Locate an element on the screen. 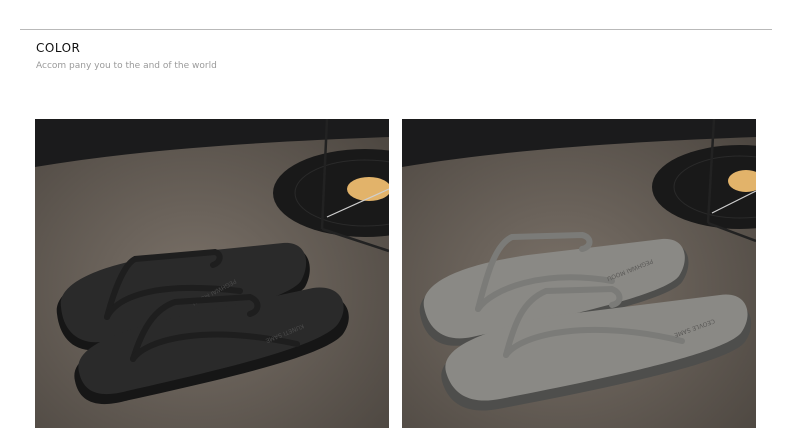 The width and height of the screenshot is (790, 428). section-subtitle: Accom pany you to the and of the world is located at coordinates (126, 66).